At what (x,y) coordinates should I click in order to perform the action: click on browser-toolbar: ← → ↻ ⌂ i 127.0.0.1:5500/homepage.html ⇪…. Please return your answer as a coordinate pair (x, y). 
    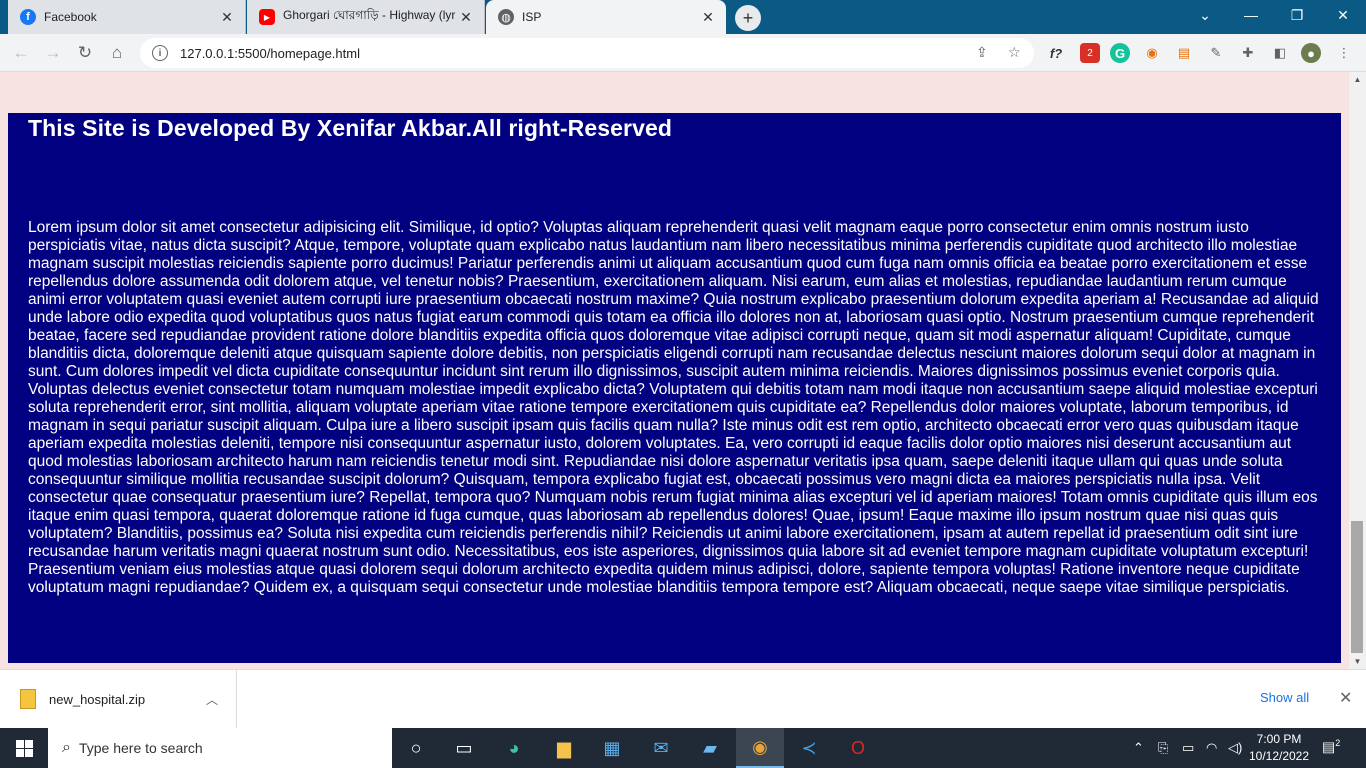
    Looking at the image, I should click on (683, 53).